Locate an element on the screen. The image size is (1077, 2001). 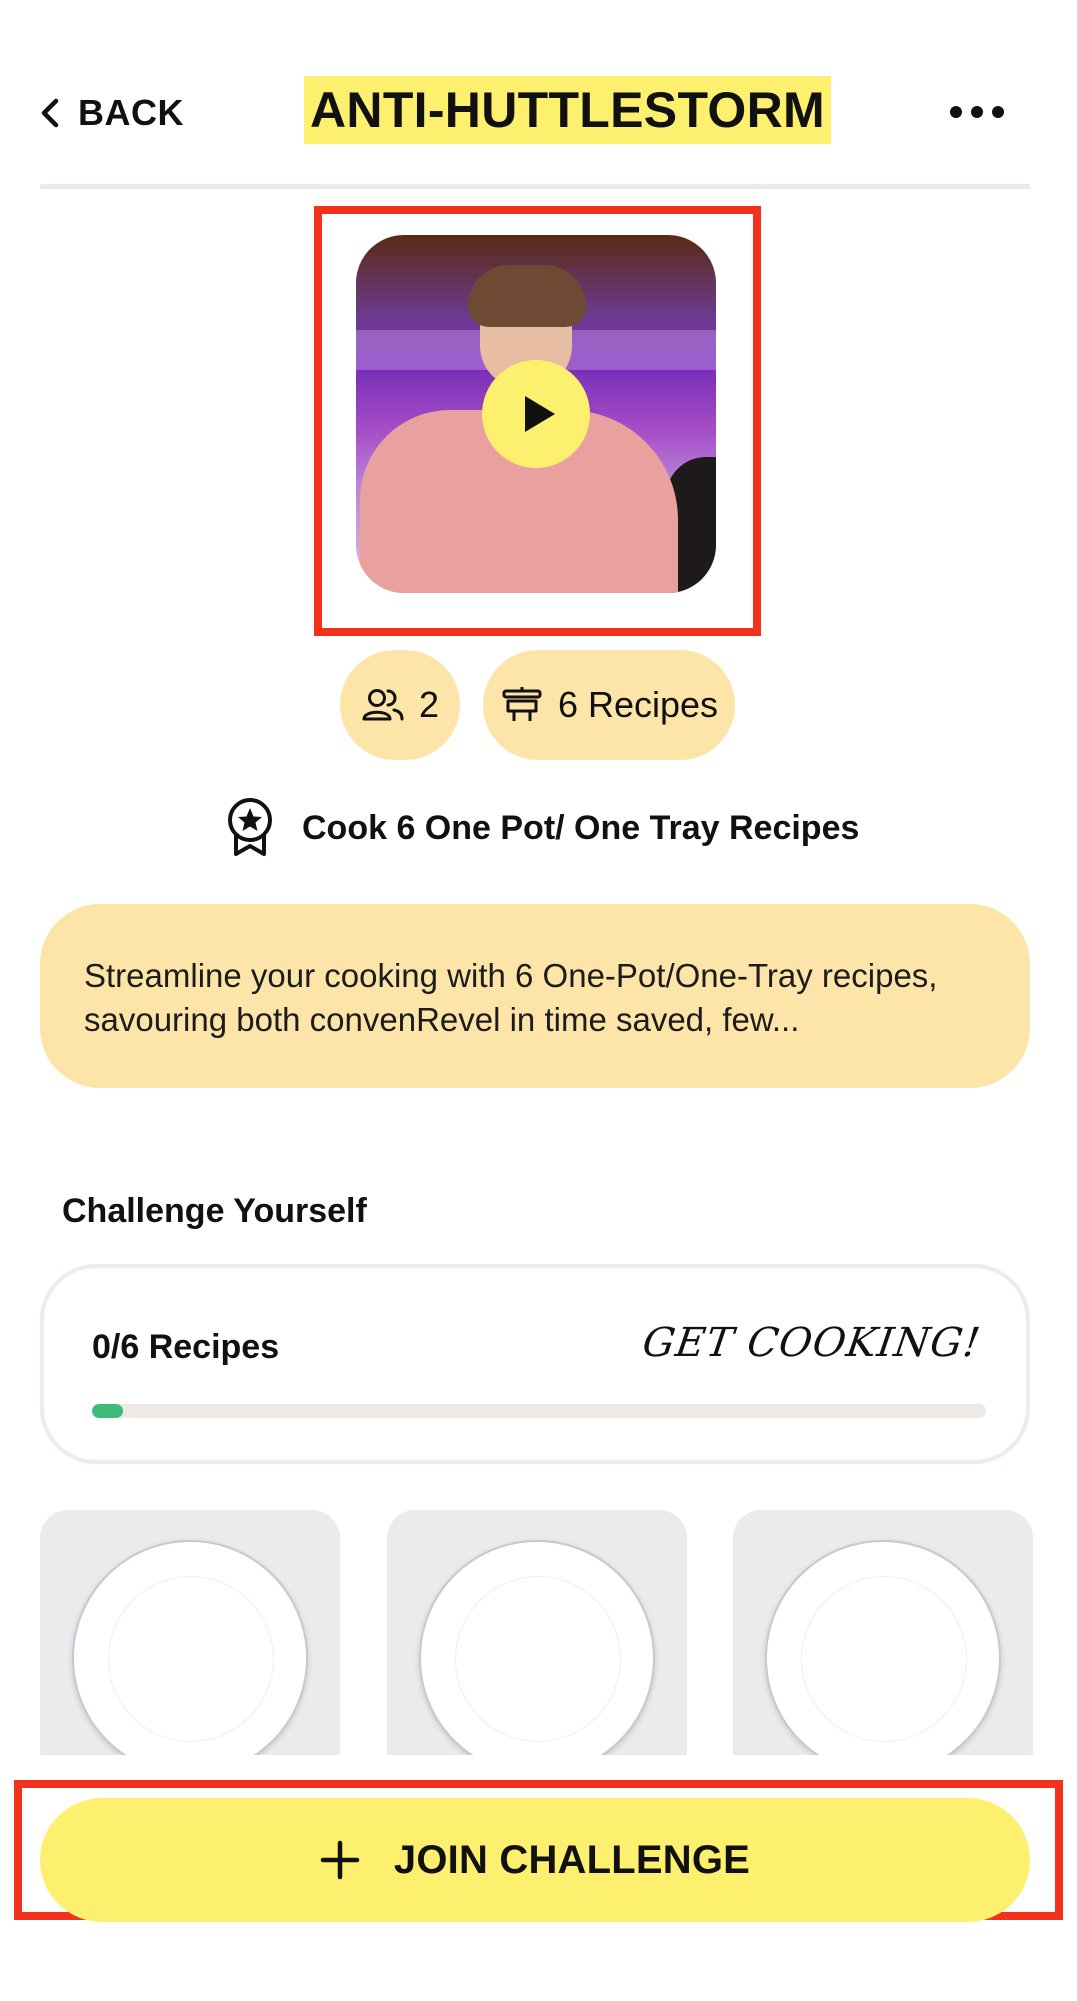
video-person-hair is located at coordinates (527, 296).